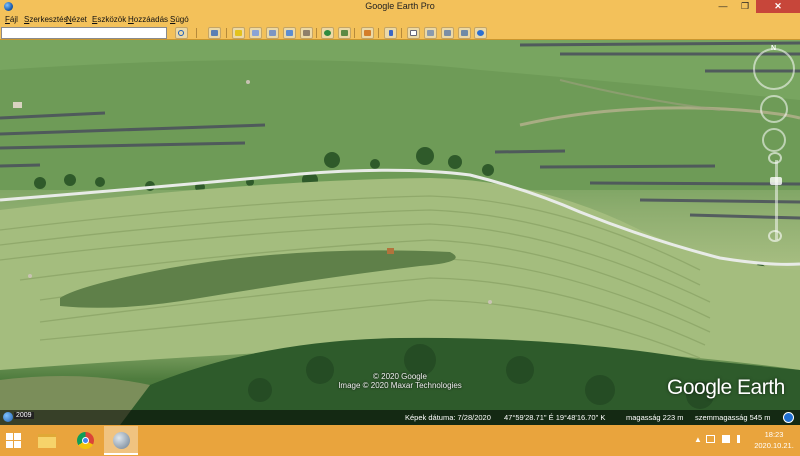 The height and width of the screenshot is (456, 800). Describe the element at coordinates (11, 19) in the screenshot. I see `menu-file: Fájl` at that location.